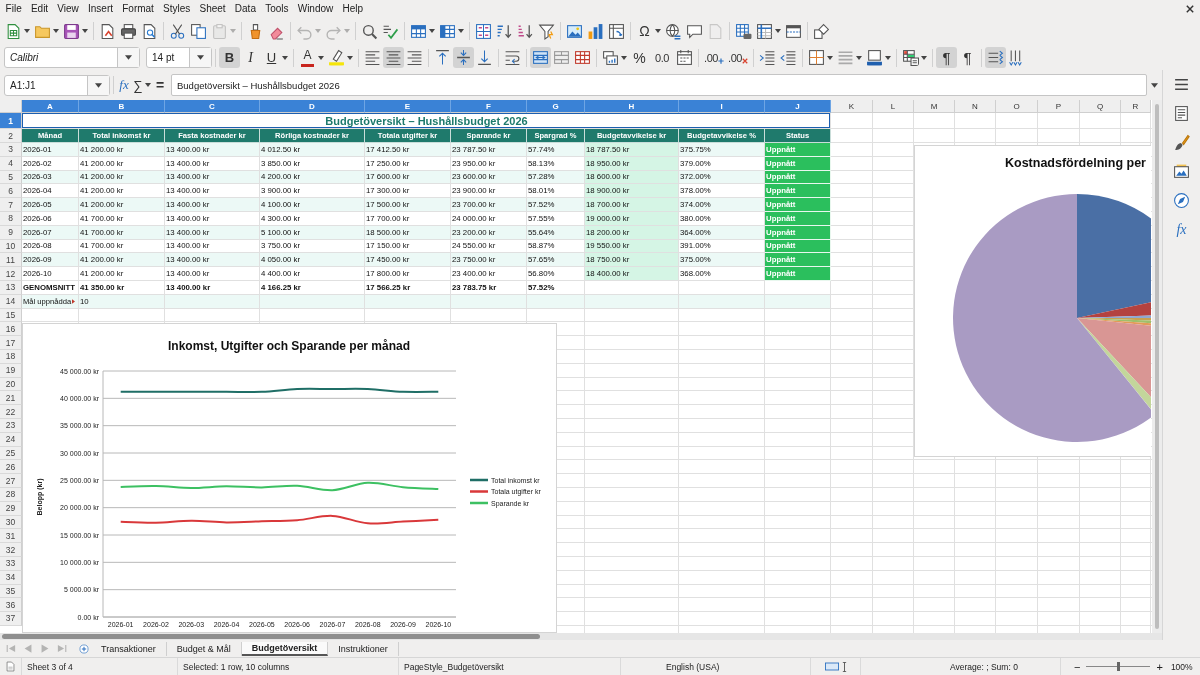 The height and width of the screenshot is (675, 1200). What do you see at coordinates (11, 481) in the screenshot?
I see `row-header: 27` at bounding box center [11, 481].